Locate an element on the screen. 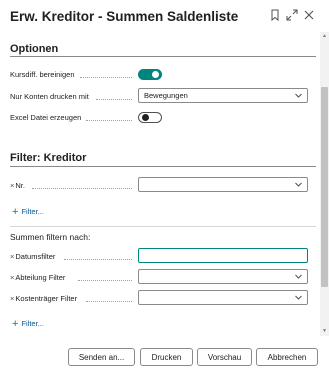 Image resolution: width=329 pixels, height=371 pixels. datumsfilter-input is located at coordinates (223, 255).